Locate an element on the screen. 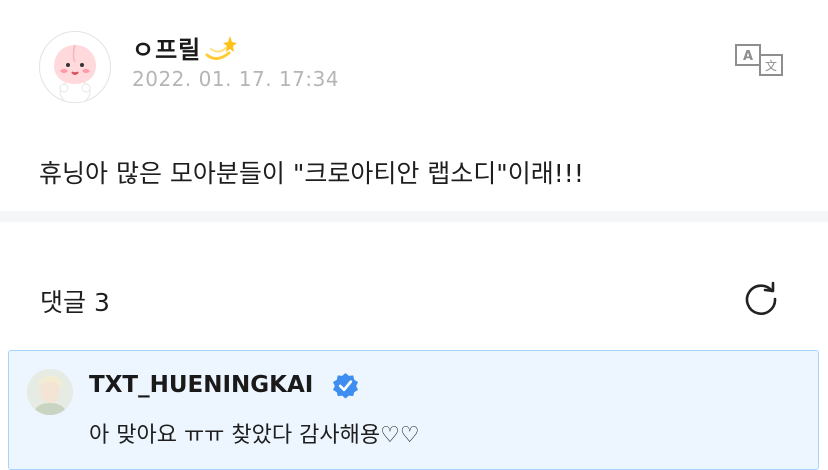 This screenshot has height=470, width=828. svg-text: 文 is located at coordinates (771, 65).